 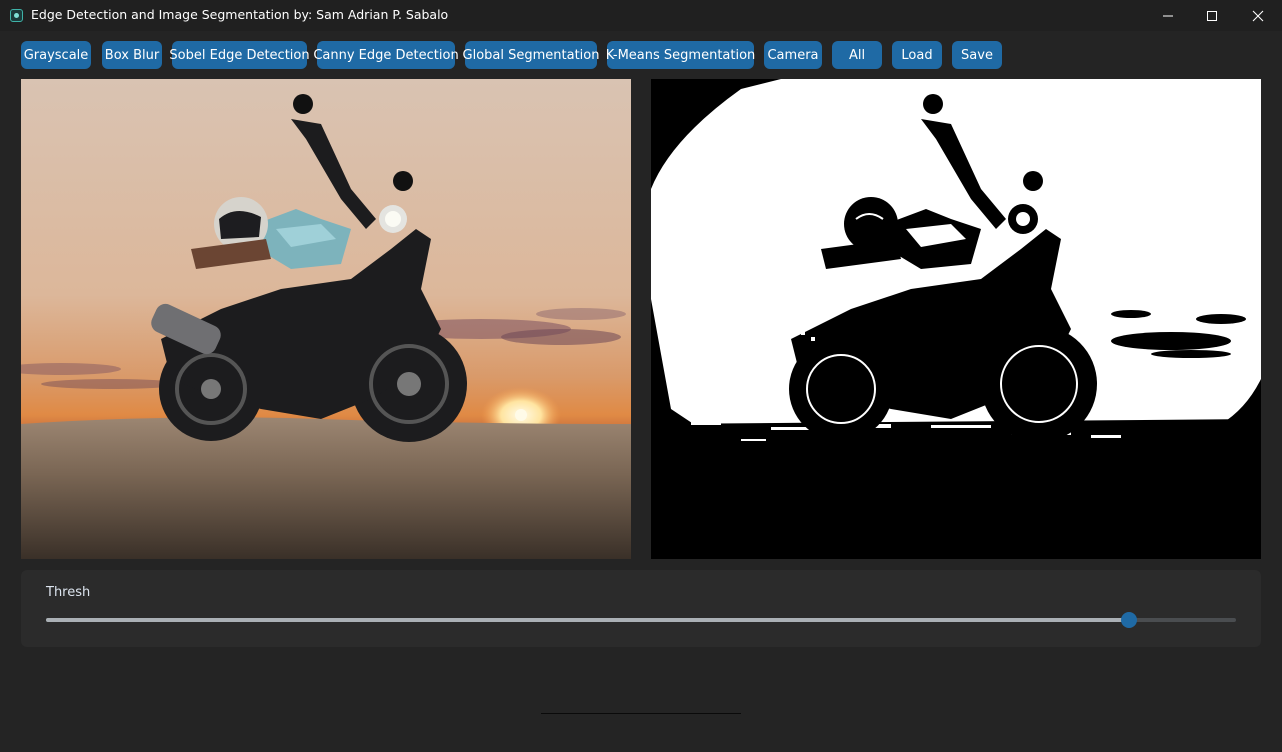 I want to click on minimize-icon, so click(x=1168, y=15).